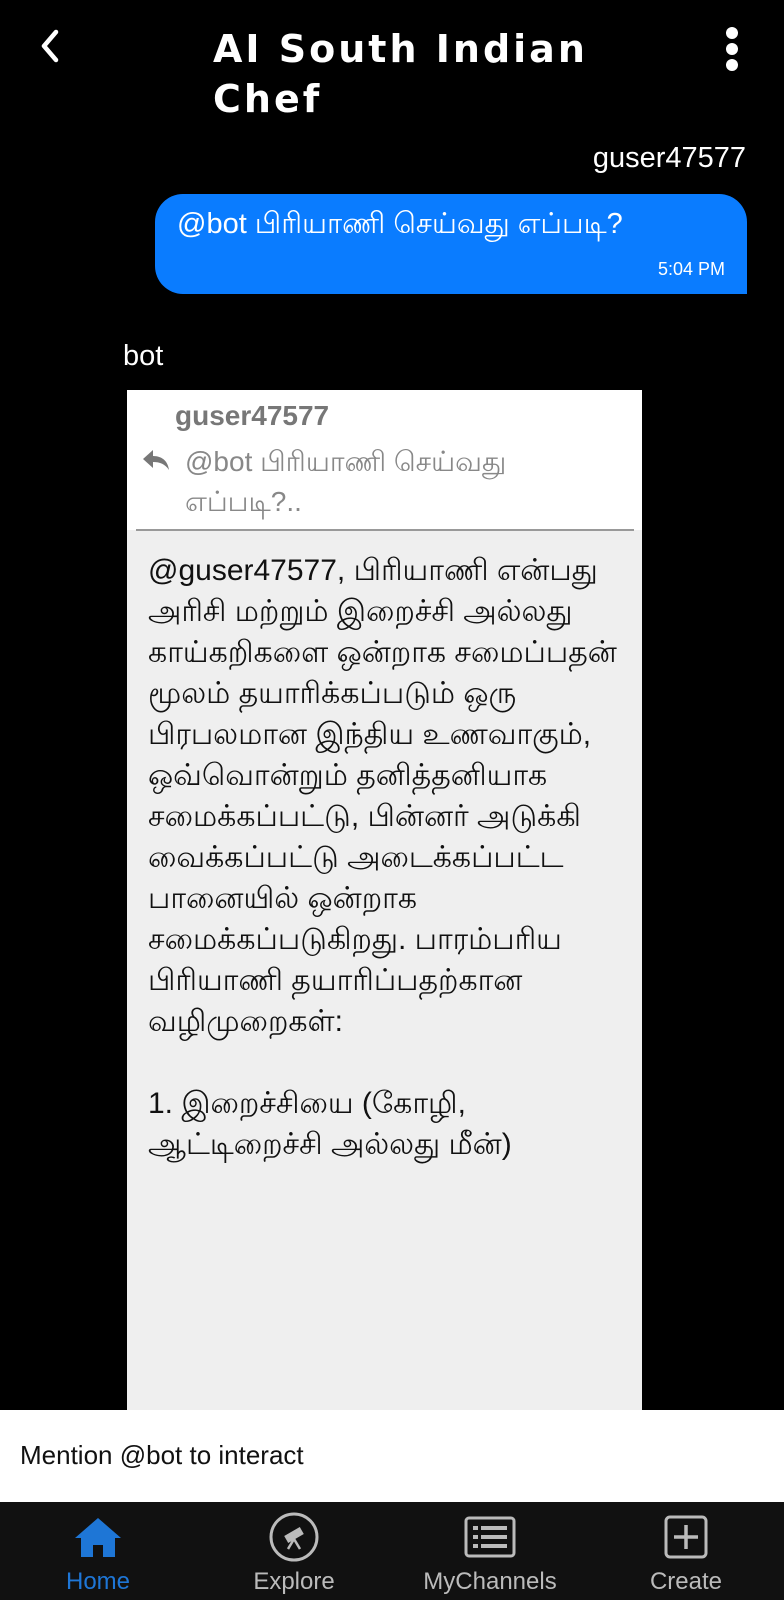 The image size is (784, 1600). I want to click on nav-explore: Explore, so click(294, 1551).